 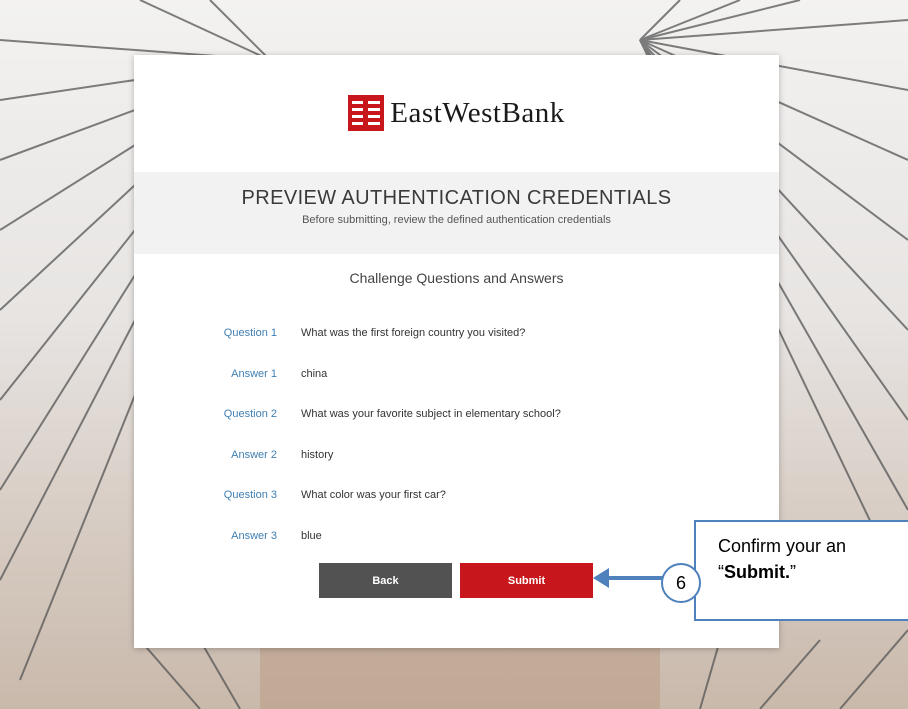 I want to click on logo-bank-text: Bank, so click(x=533, y=112).